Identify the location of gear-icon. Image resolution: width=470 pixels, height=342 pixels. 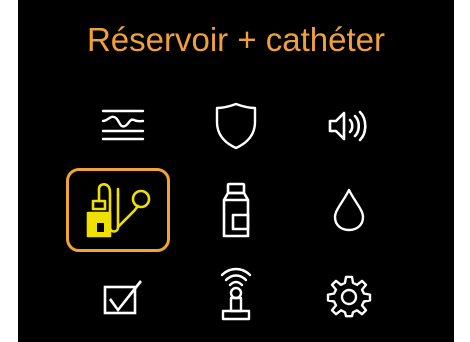
(349, 296).